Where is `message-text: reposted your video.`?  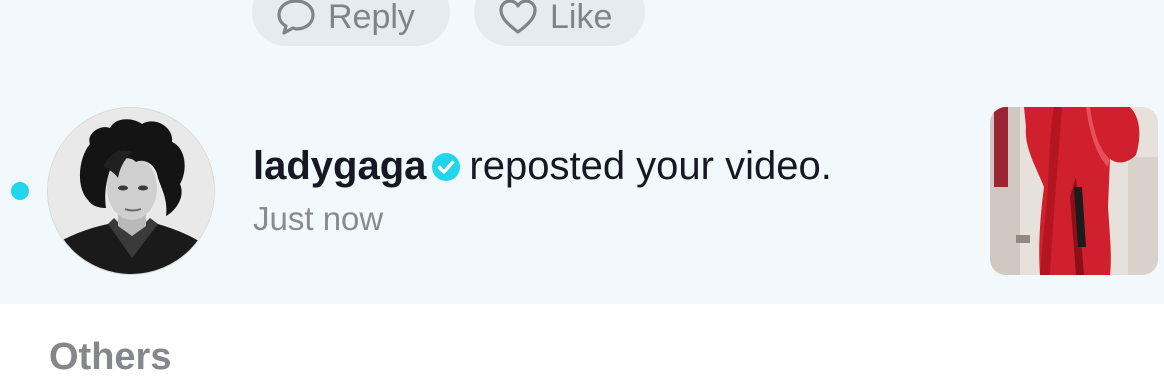
message-text: reposted your video. is located at coordinates (650, 166).